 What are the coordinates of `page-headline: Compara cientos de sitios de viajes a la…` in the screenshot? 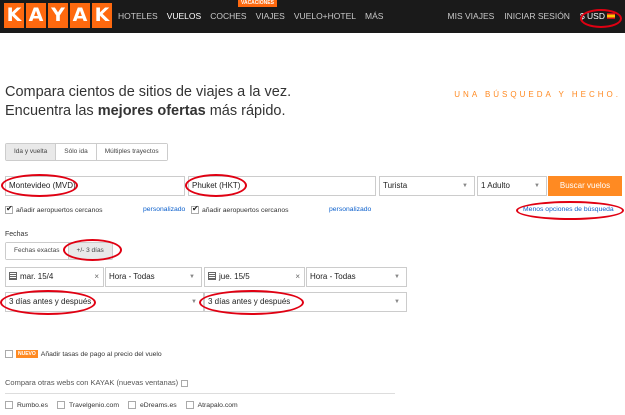 It's located at (148, 102).